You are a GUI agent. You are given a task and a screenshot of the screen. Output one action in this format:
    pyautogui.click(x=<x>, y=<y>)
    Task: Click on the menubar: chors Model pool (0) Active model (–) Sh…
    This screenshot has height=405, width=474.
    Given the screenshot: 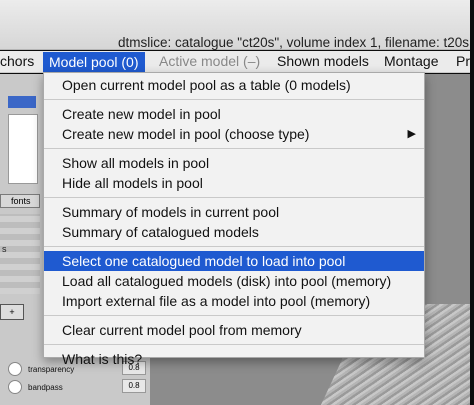 What is the action you would take?
    pyautogui.click(x=237, y=62)
    